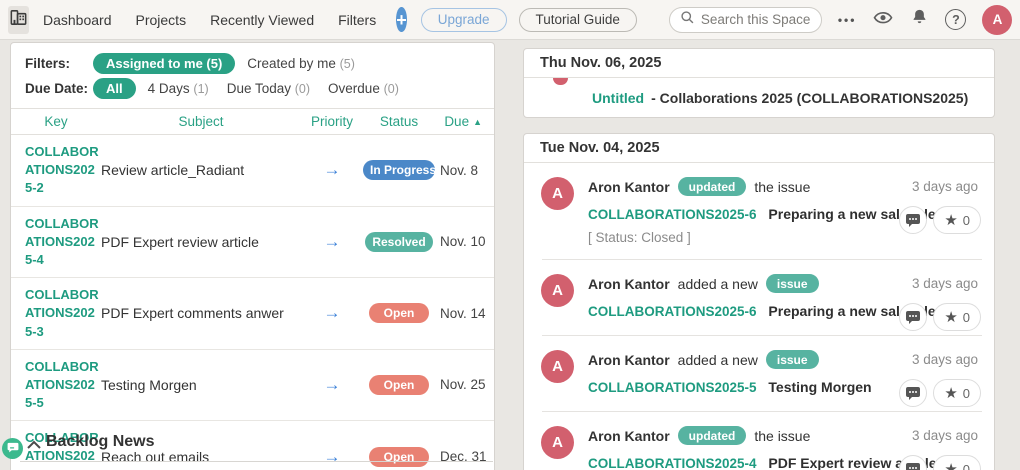  I want to click on due-chip-4-days: 4 Days (1), so click(178, 88).